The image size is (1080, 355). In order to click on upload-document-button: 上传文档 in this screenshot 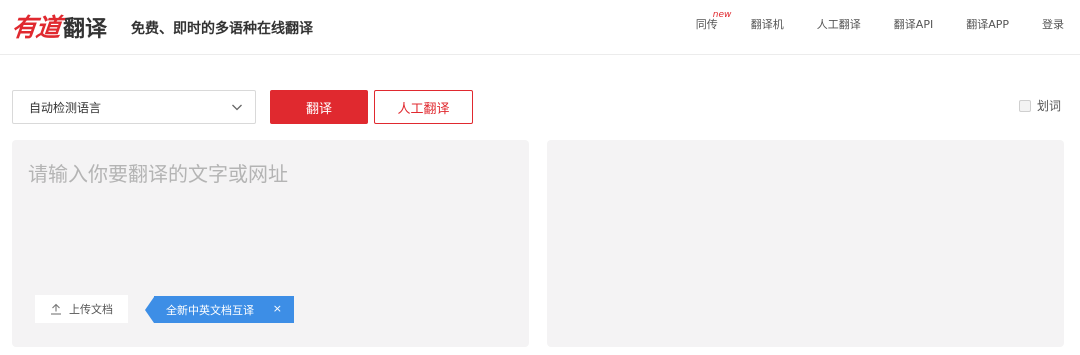, I will do `click(81, 309)`.